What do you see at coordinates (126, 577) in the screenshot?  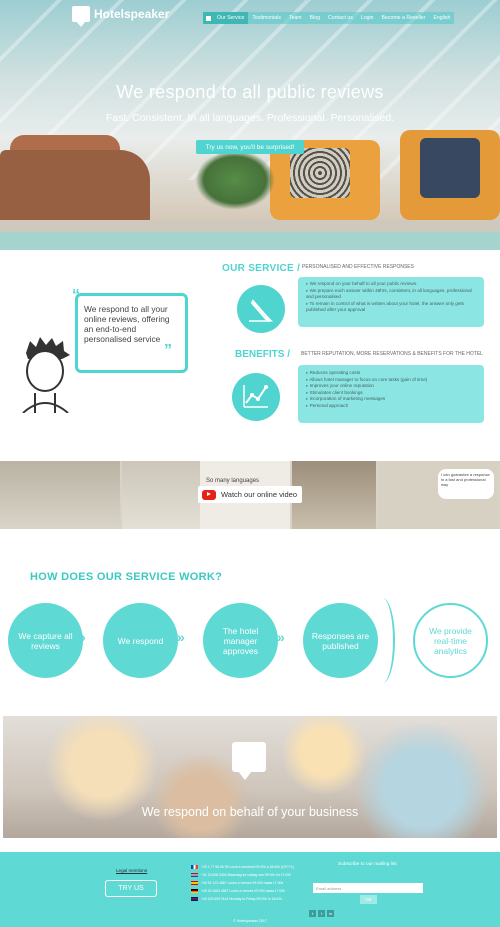 I see `how-heading: HOW DOES OUR SERVICE WORK?` at bounding box center [126, 577].